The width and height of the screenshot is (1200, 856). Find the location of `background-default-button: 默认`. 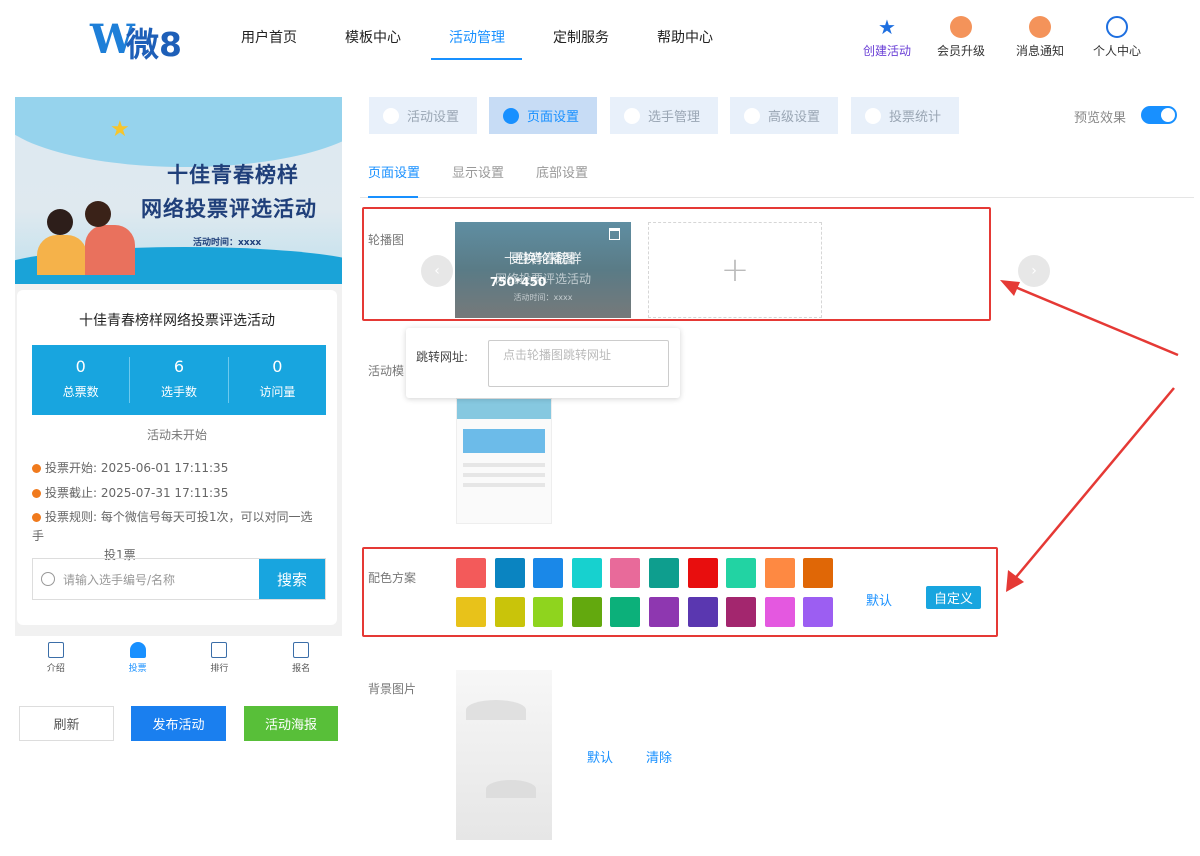

background-default-button: 默认 is located at coordinates (600, 756).